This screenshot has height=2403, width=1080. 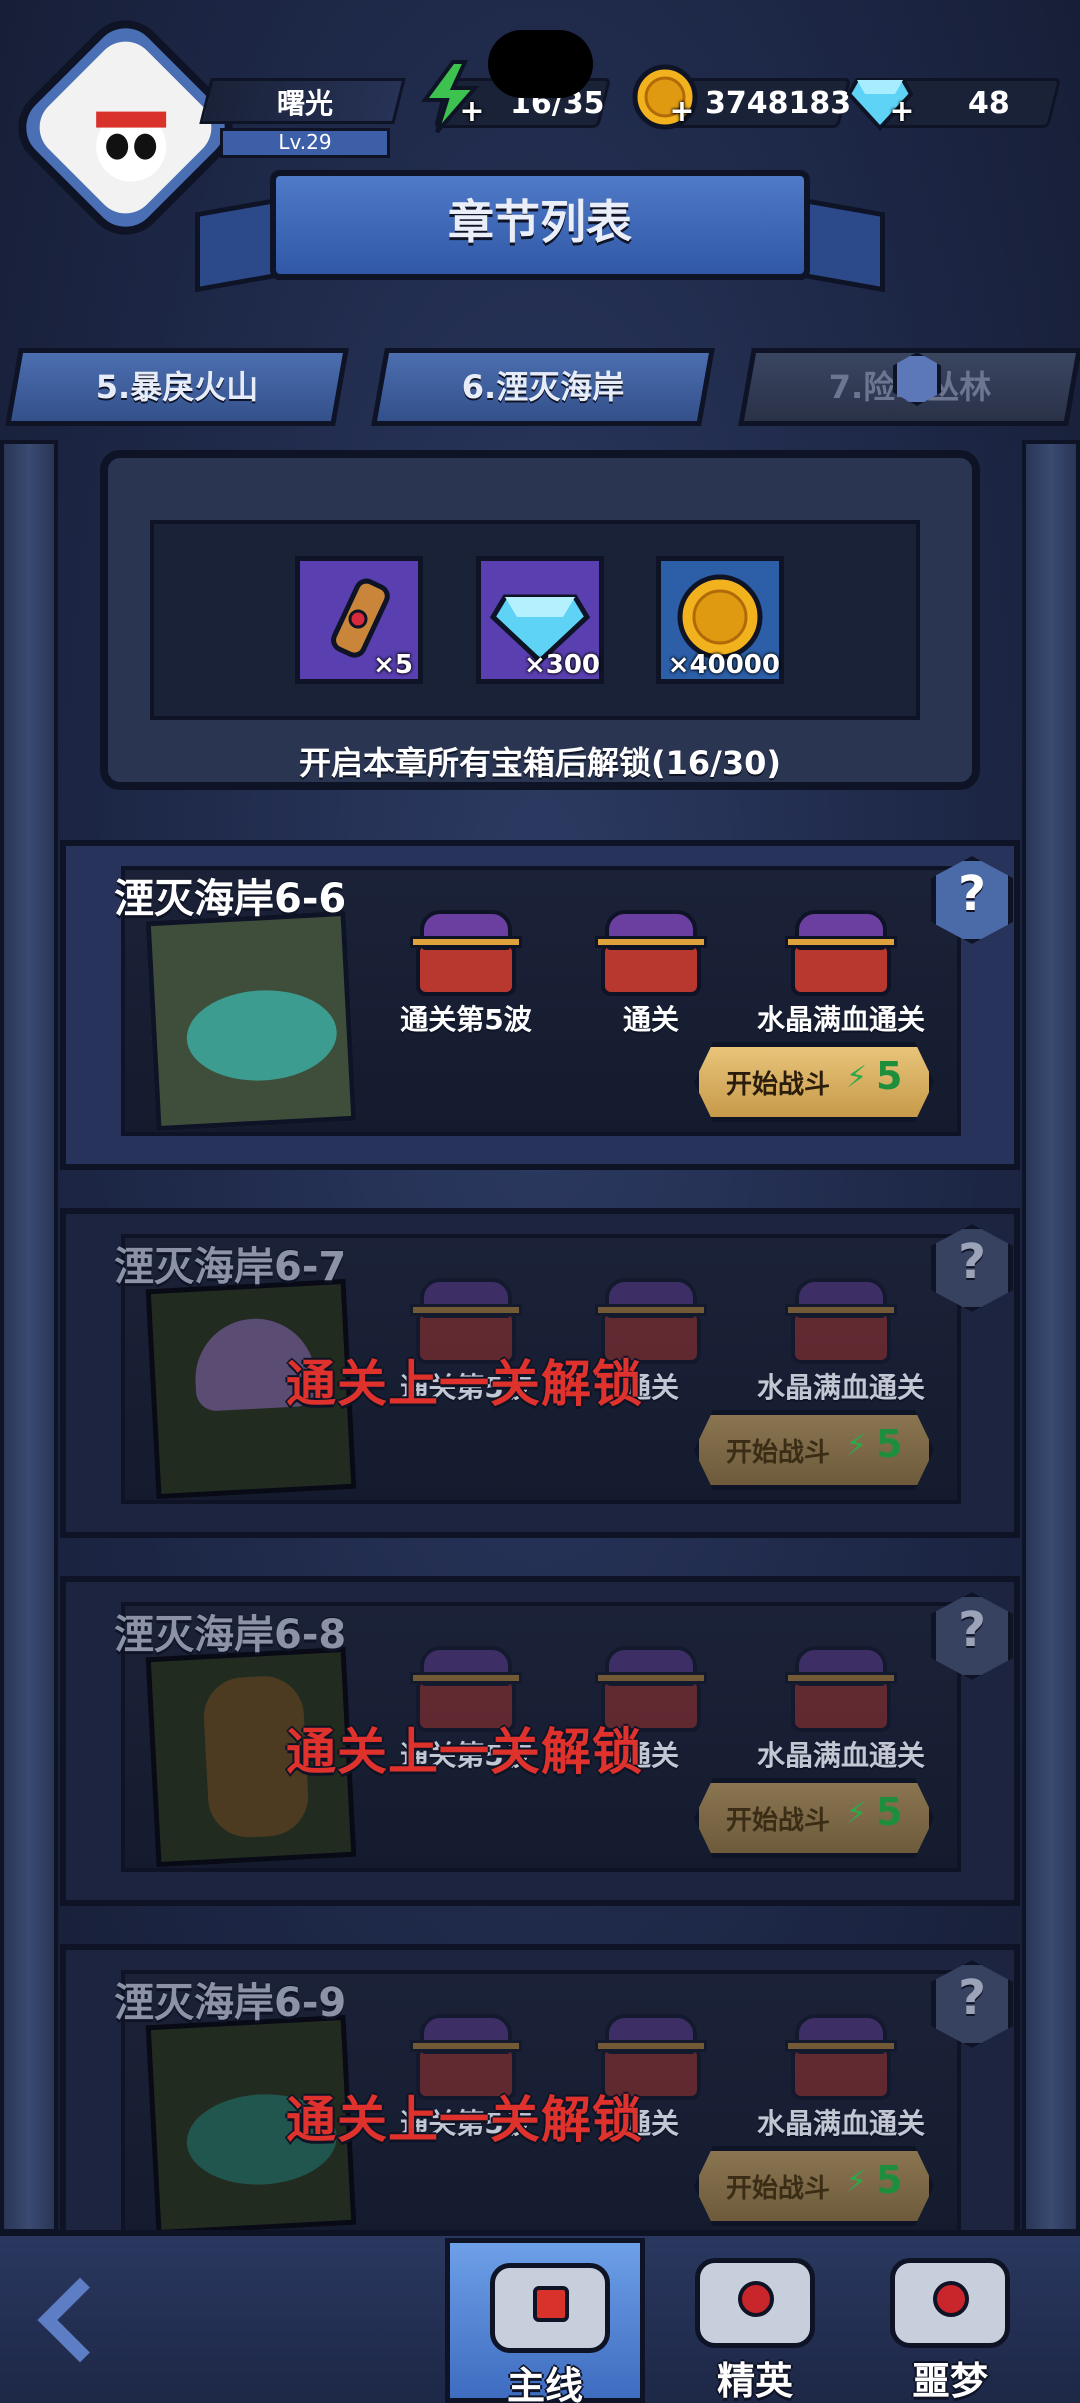 What do you see at coordinates (466, 1019) in the screenshot?
I see `chest-label: 通关第5波` at bounding box center [466, 1019].